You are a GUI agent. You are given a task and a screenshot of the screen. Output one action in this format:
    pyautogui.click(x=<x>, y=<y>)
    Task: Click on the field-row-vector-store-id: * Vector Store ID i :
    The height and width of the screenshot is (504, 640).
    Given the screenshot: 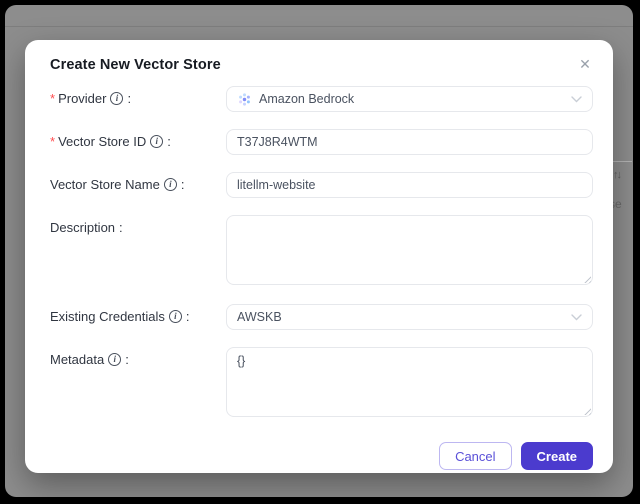 What is the action you would take?
    pyautogui.click(x=321, y=142)
    